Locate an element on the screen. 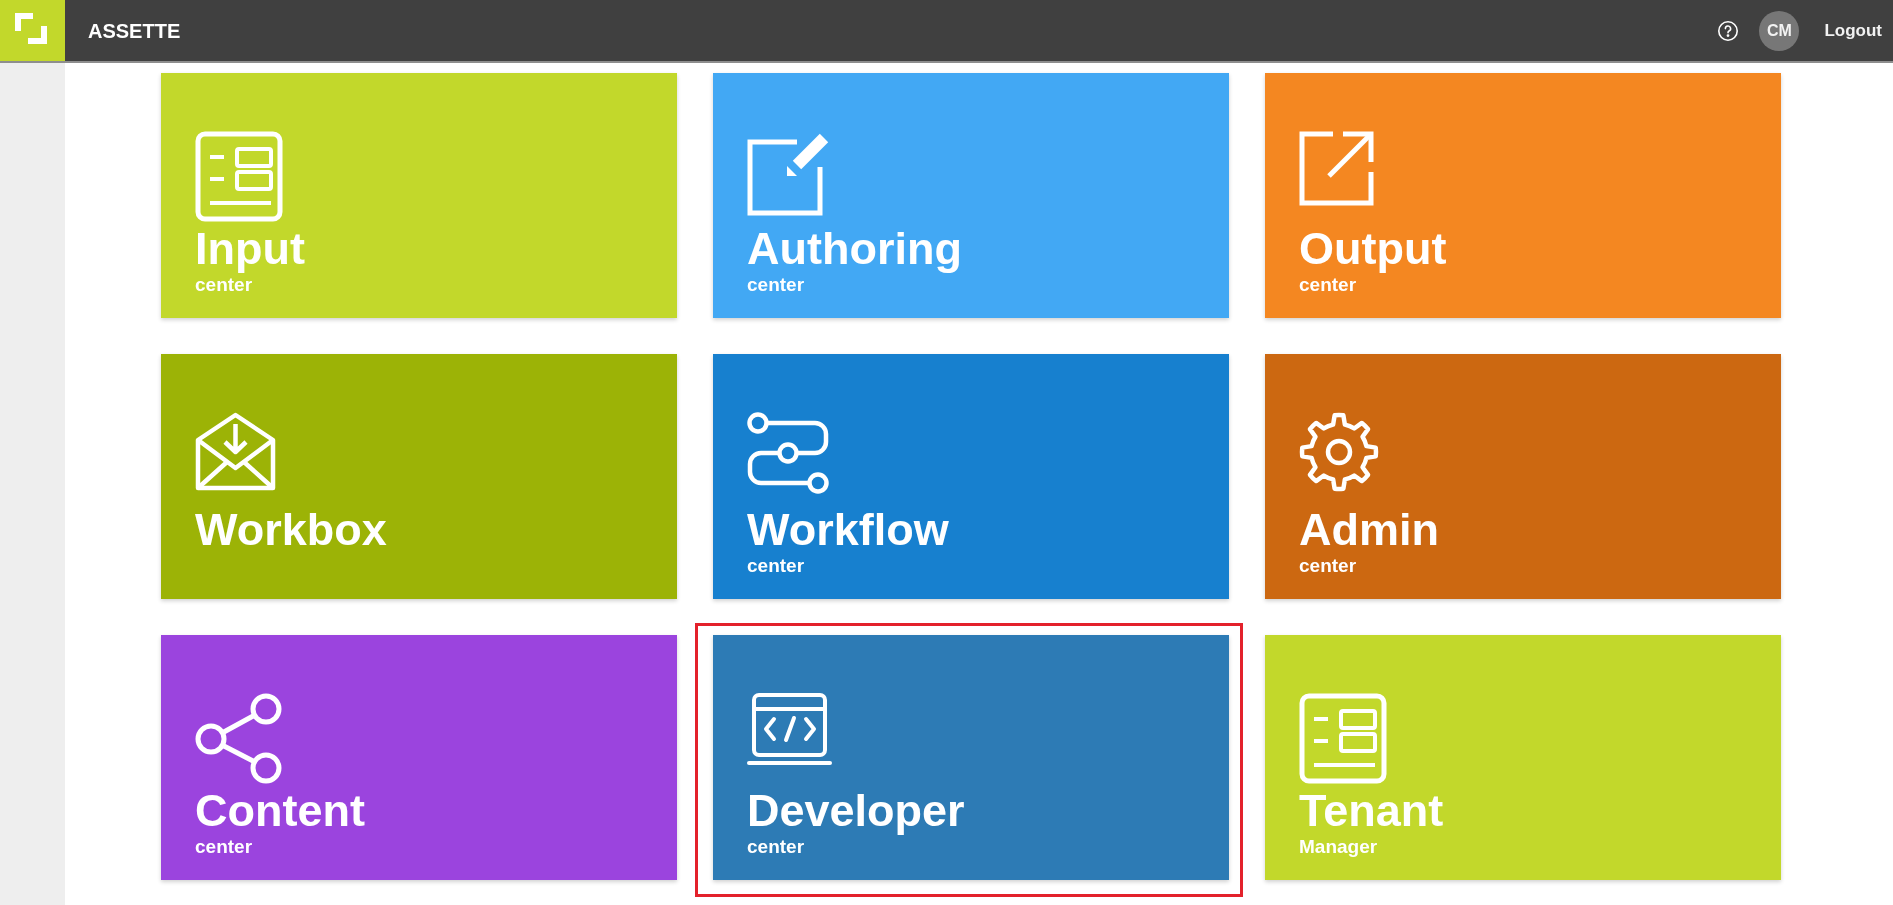  edit-icon is located at coordinates (789, 173).